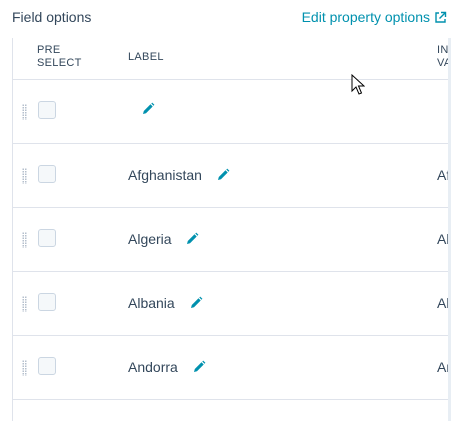 This screenshot has width=469, height=421. Describe the element at coordinates (153, 367) in the screenshot. I see `option-label-text: Andorra` at that location.